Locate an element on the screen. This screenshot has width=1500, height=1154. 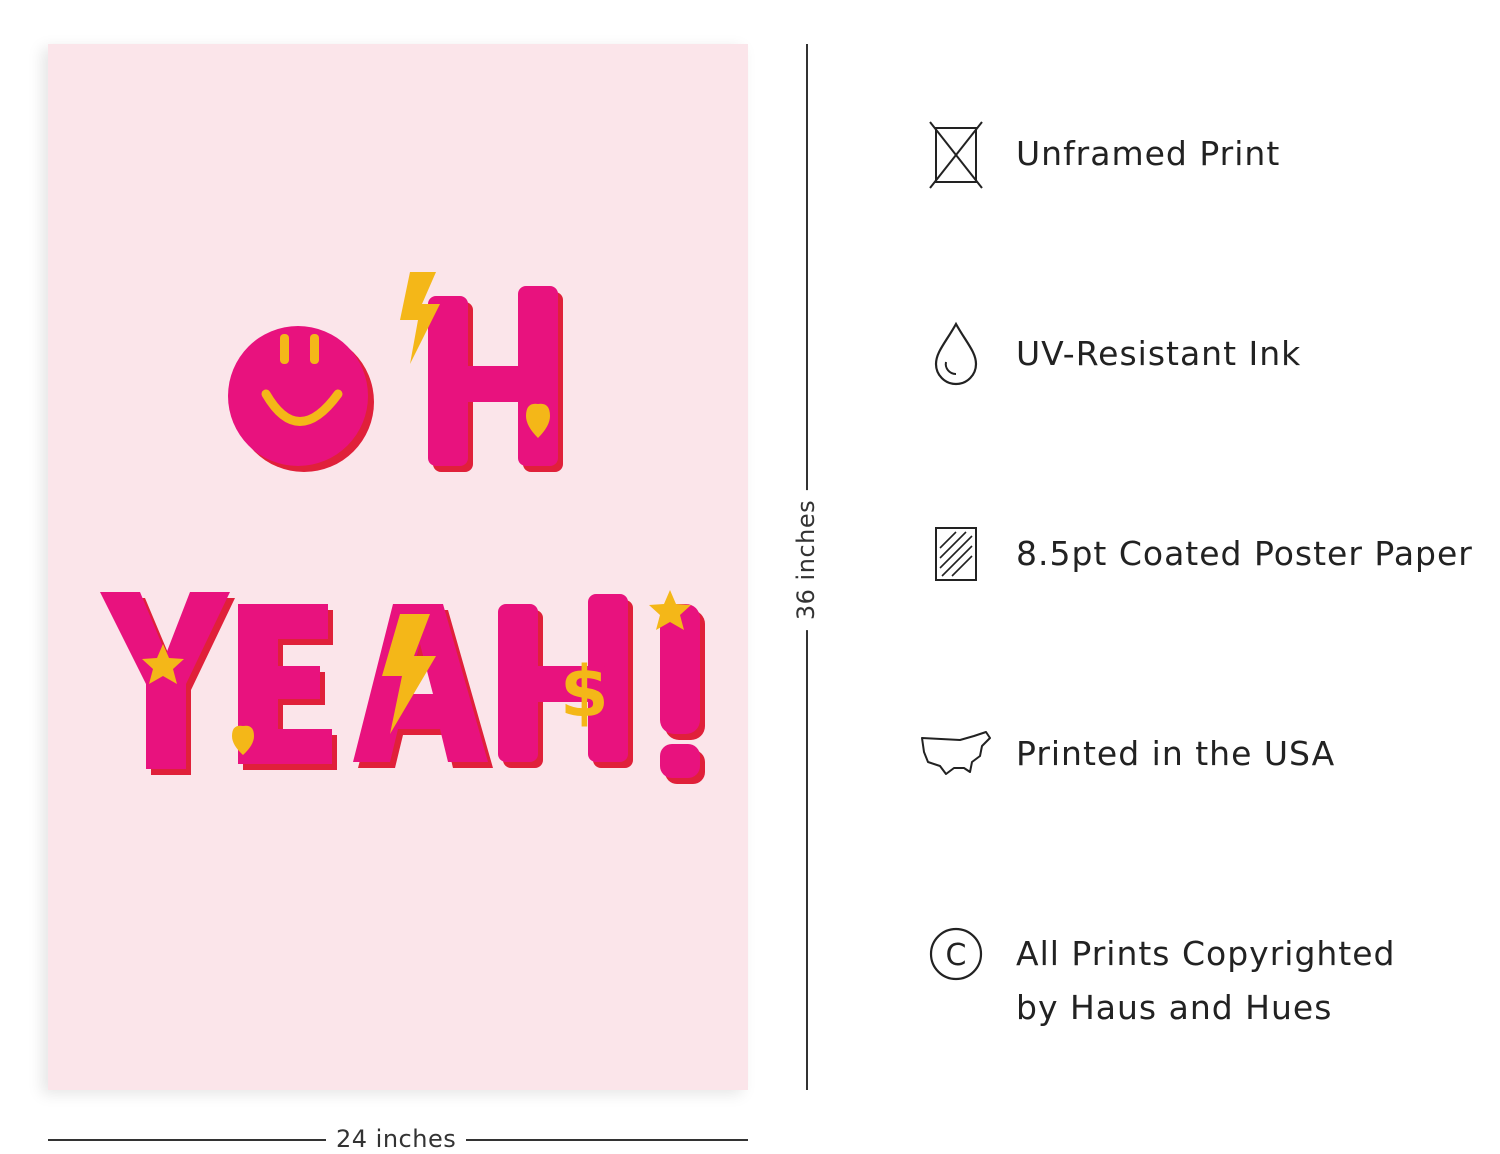
letter-h-top is located at coordinates (495, 379).